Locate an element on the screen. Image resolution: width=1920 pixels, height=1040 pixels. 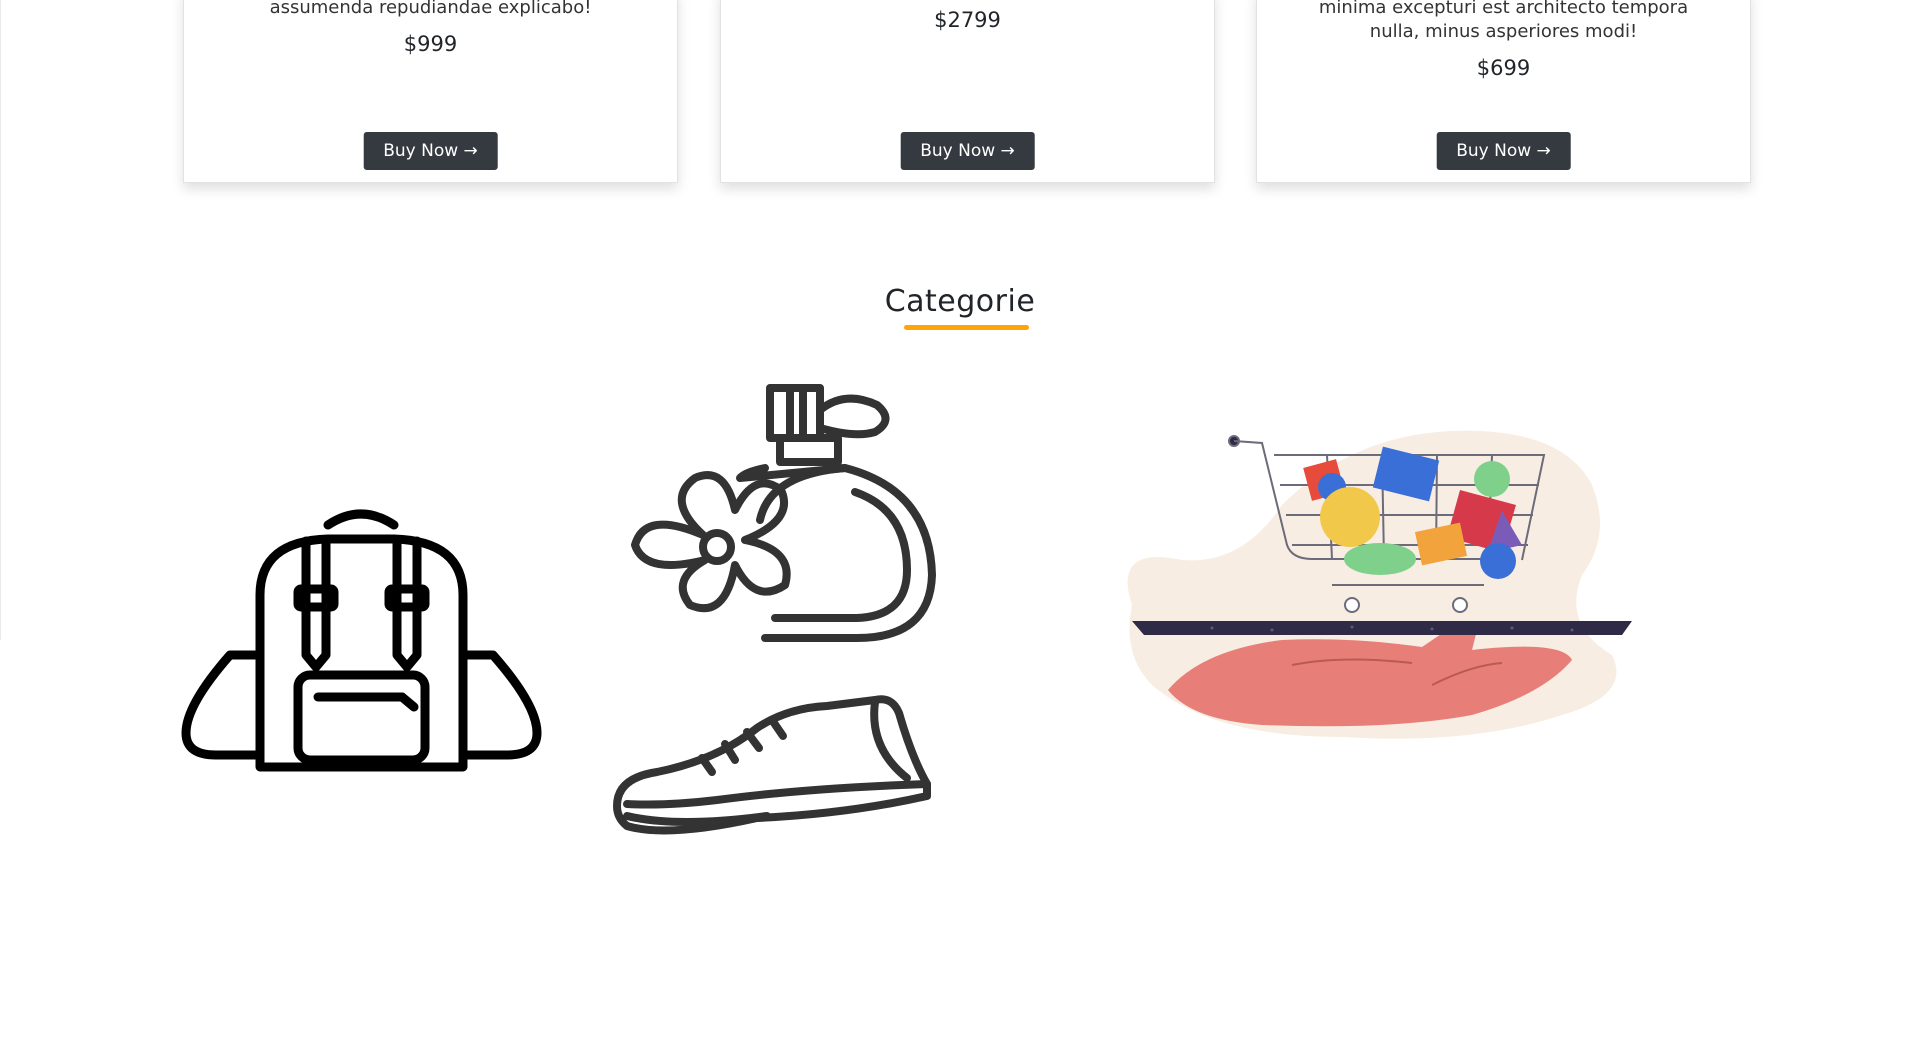
backpack-icon is located at coordinates (361, 640).